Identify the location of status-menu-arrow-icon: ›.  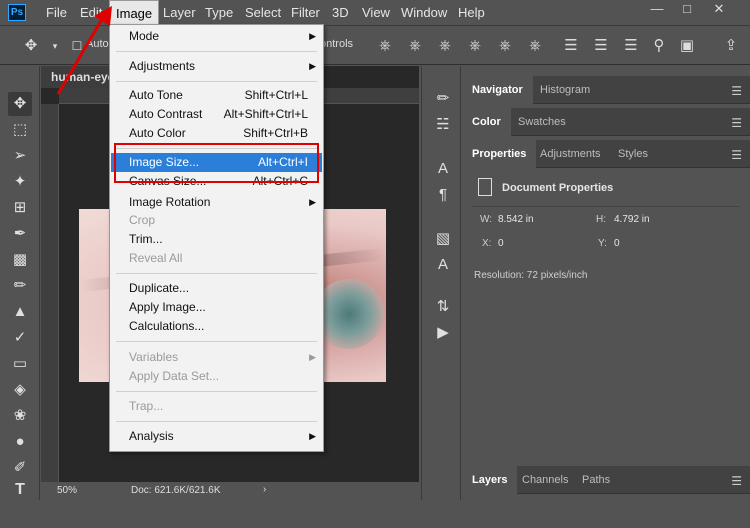
(264, 489).